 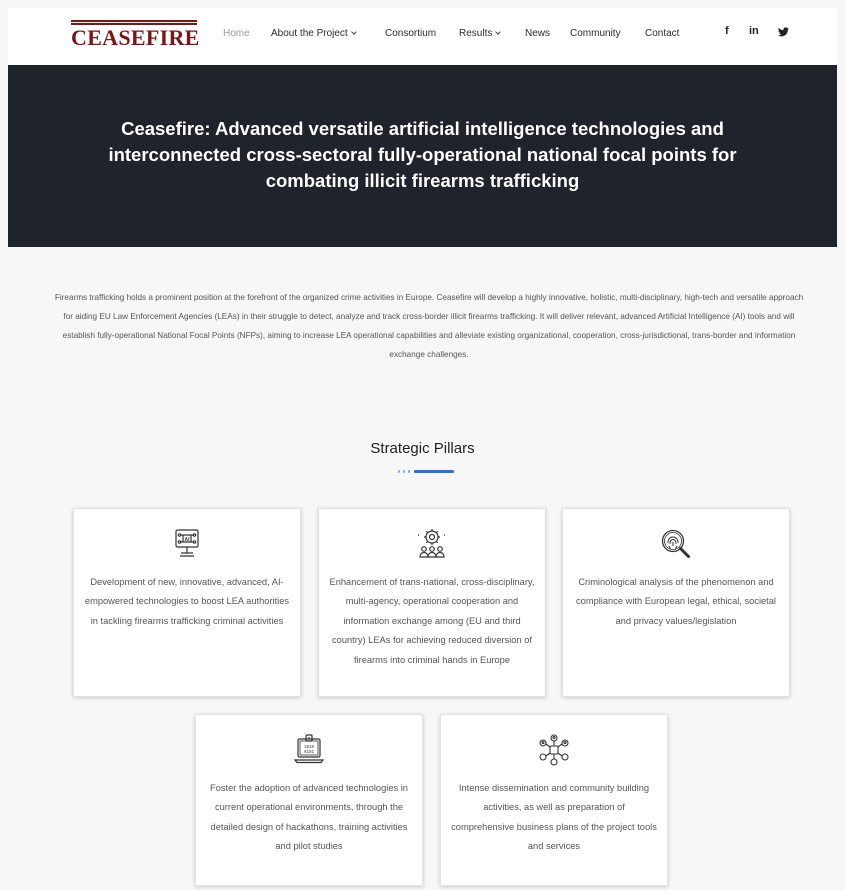 What do you see at coordinates (422, 448) in the screenshot?
I see `section-title: Strategic Pillars` at bounding box center [422, 448].